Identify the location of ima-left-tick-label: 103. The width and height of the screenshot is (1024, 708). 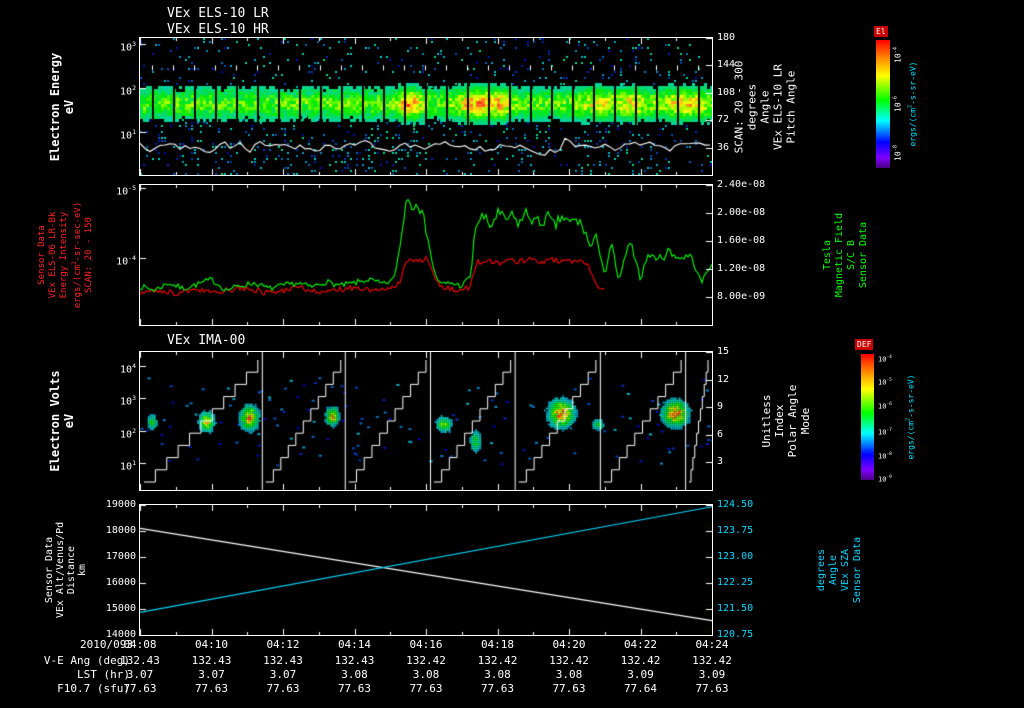
(128, 401).